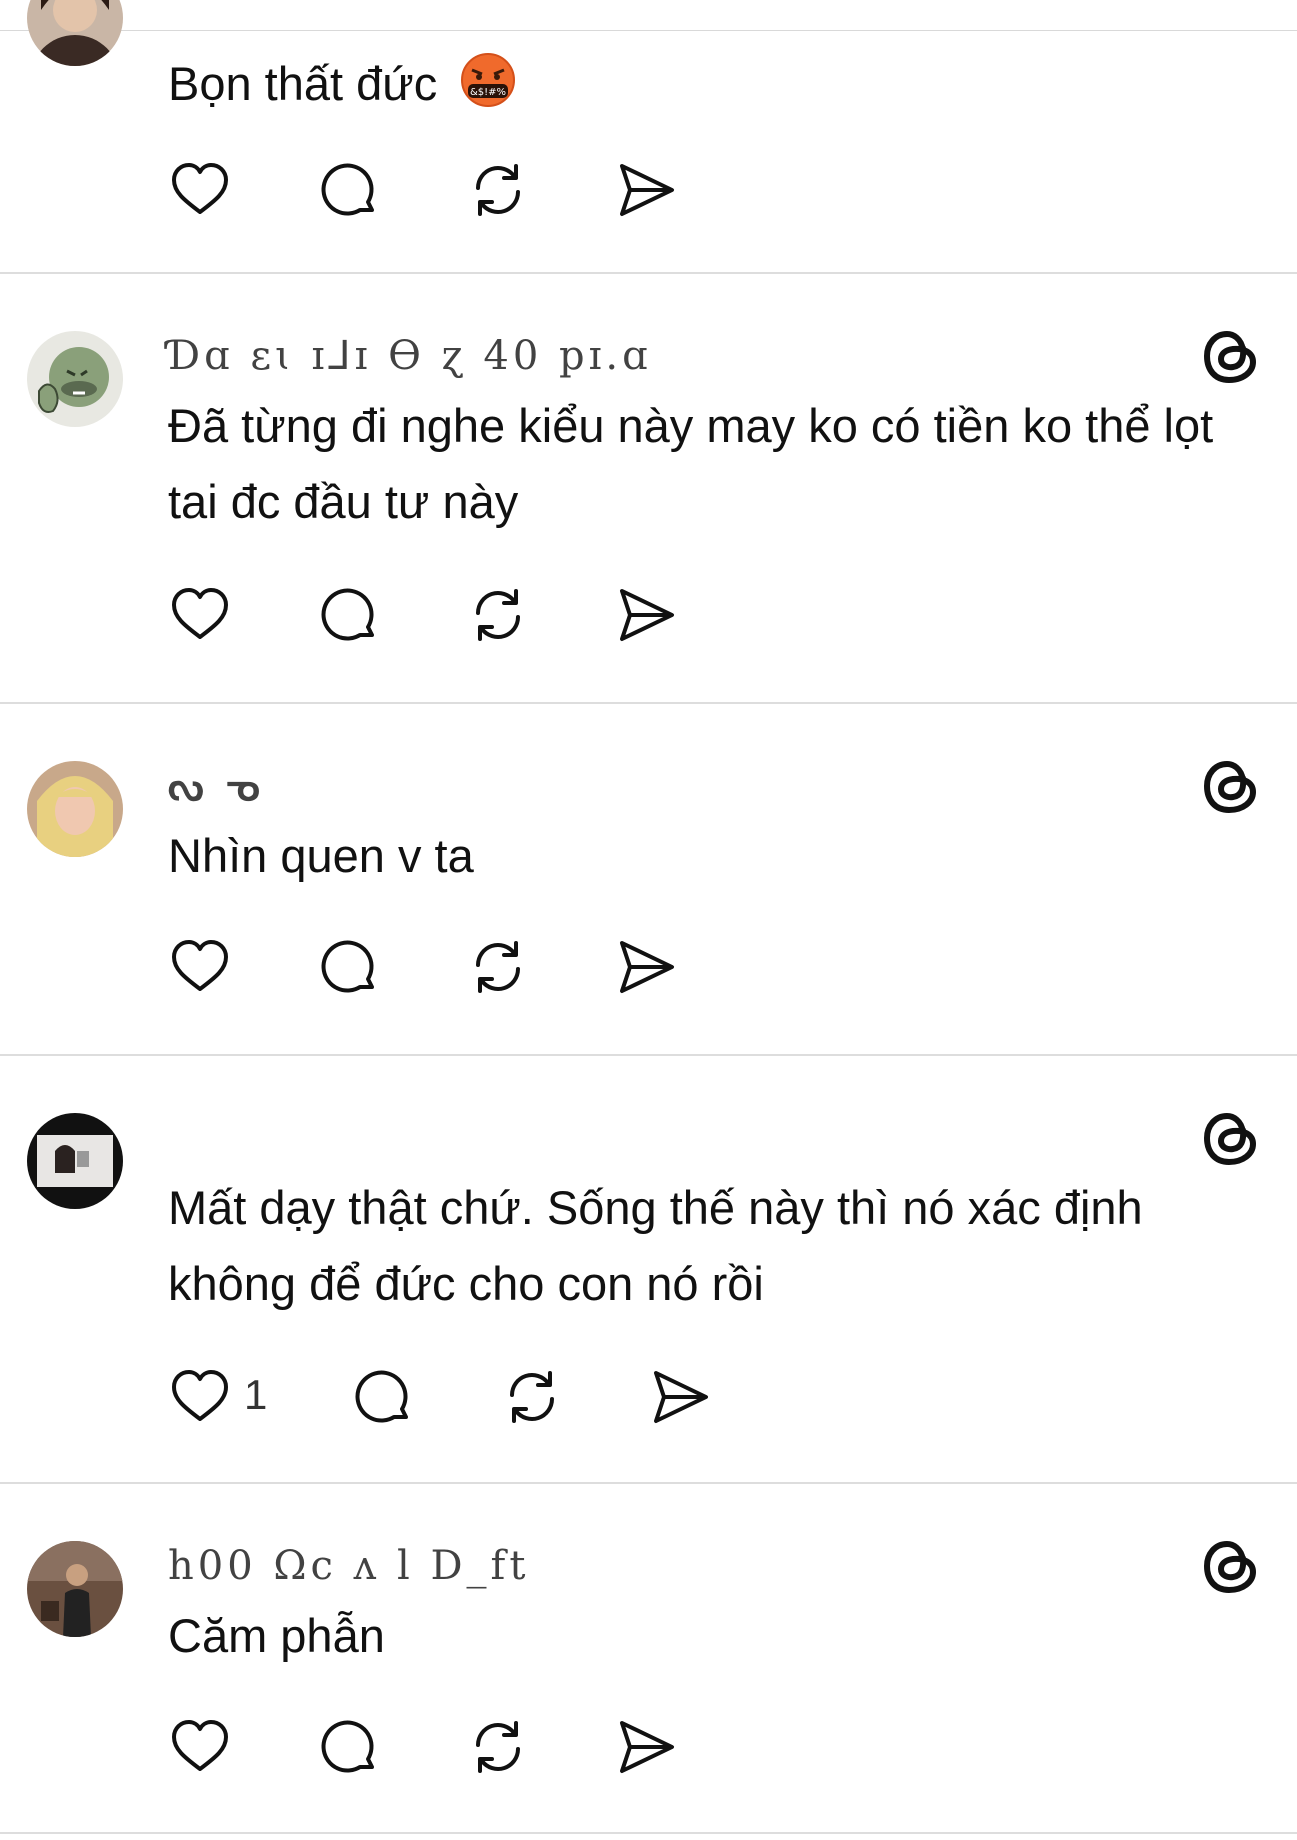 This screenshot has width=1297, height=1840. Describe the element at coordinates (256, 1394) in the screenshot. I see `like-count: 1` at that location.